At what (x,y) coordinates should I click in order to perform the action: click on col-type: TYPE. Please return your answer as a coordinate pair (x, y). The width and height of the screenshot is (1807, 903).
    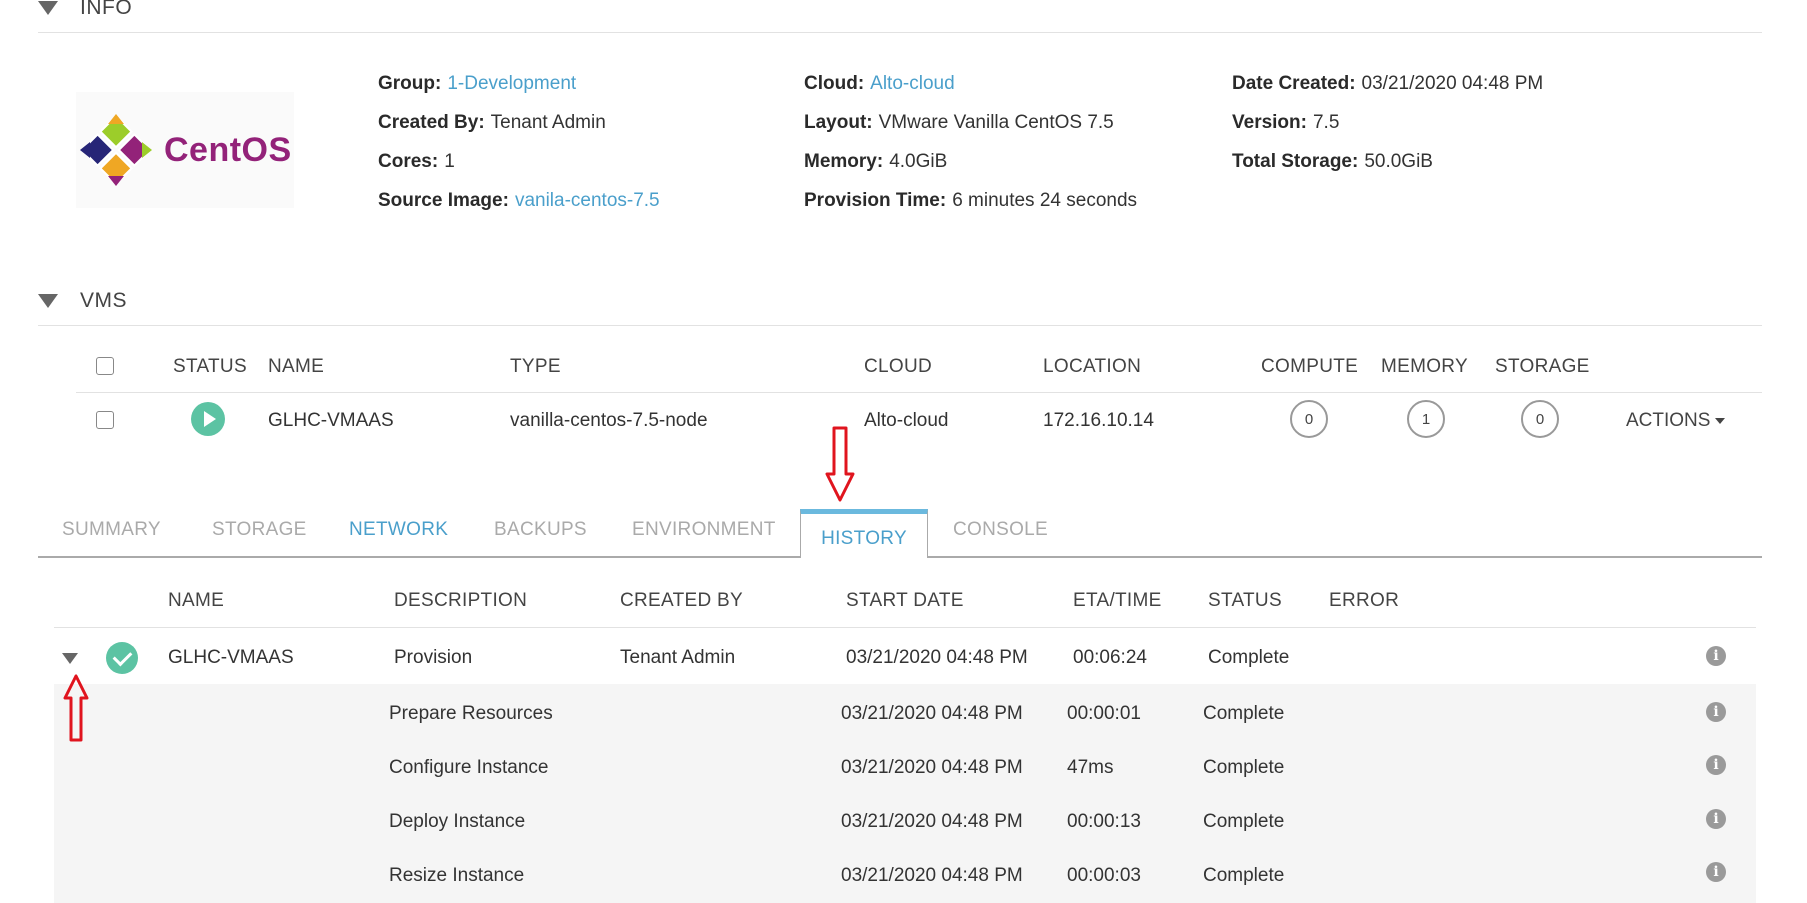
    Looking at the image, I should click on (535, 366).